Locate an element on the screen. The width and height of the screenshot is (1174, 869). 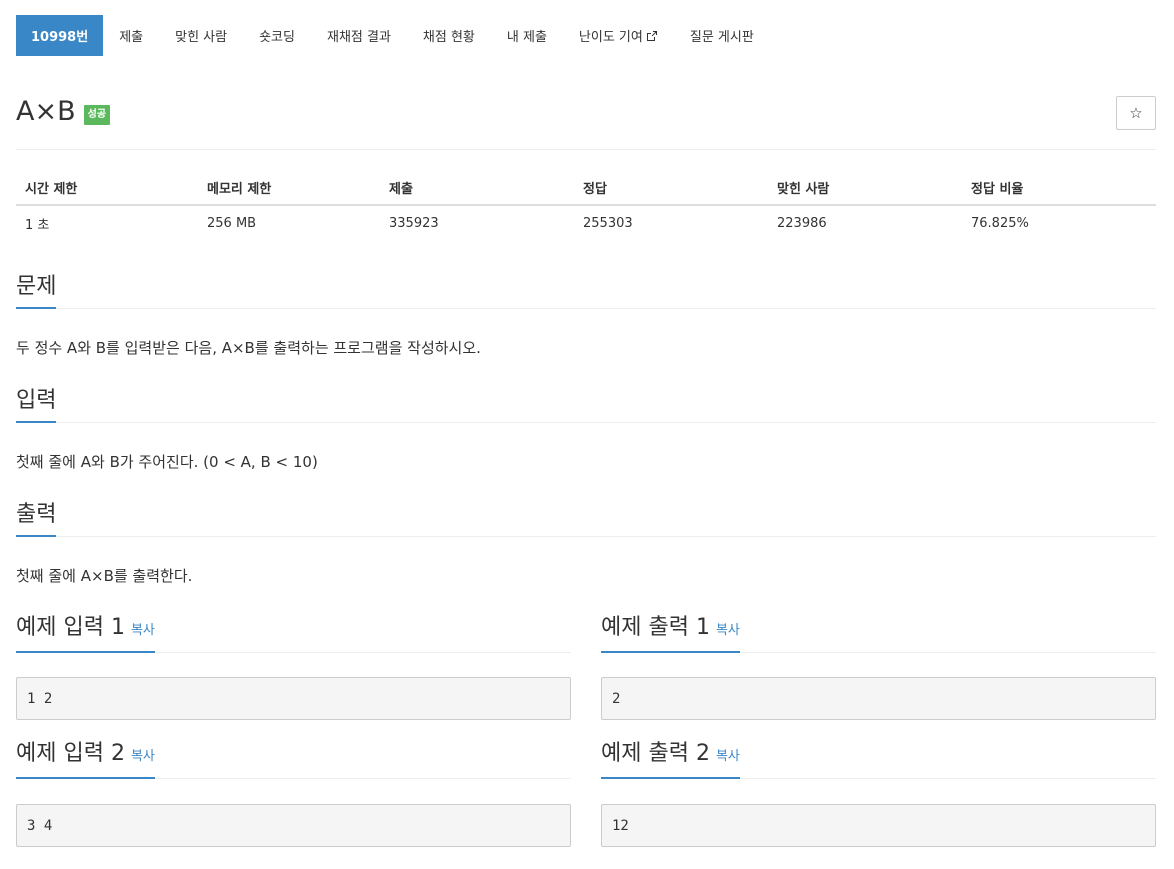
external-link-icon is located at coordinates (651, 35).